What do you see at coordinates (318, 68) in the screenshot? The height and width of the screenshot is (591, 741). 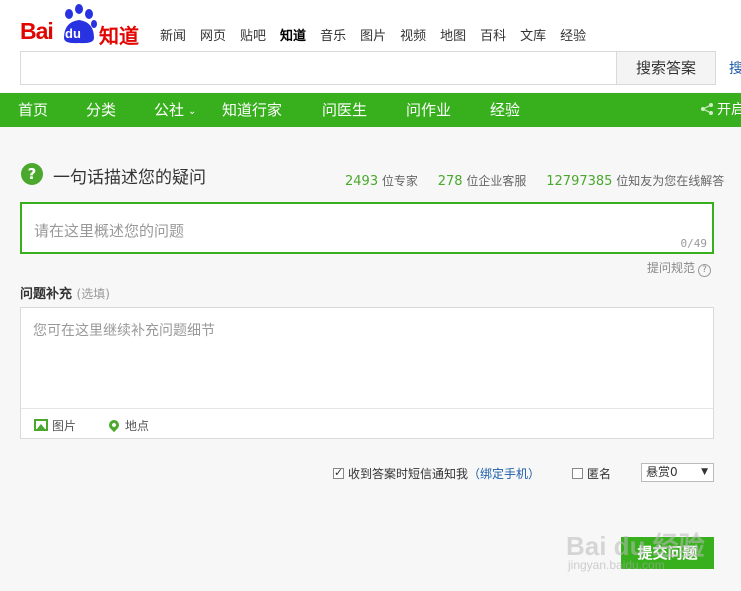 I see `search-input` at bounding box center [318, 68].